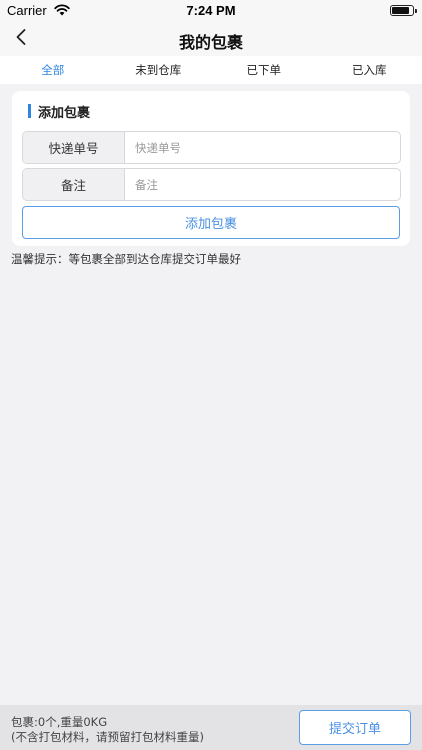 The width and height of the screenshot is (422, 750). I want to click on page-title: 我的包裹, so click(210, 42).